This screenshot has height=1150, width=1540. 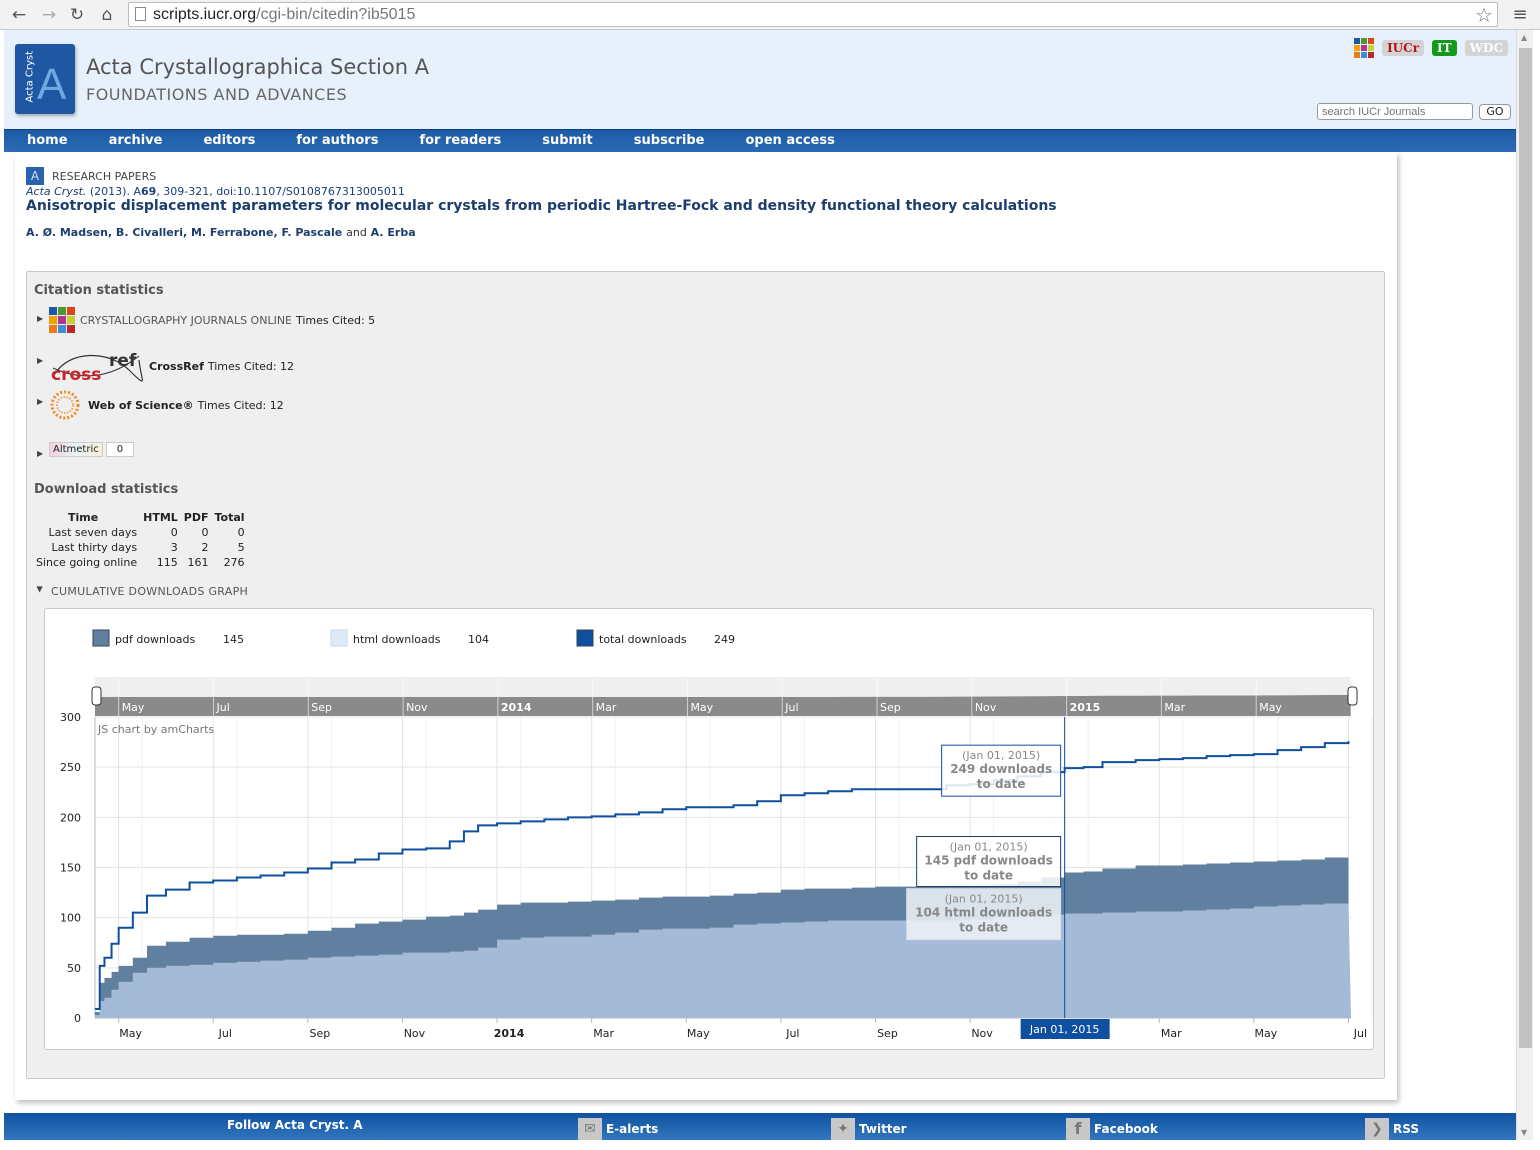 I want to click on col-pdf: PDF, so click(x=196, y=517).